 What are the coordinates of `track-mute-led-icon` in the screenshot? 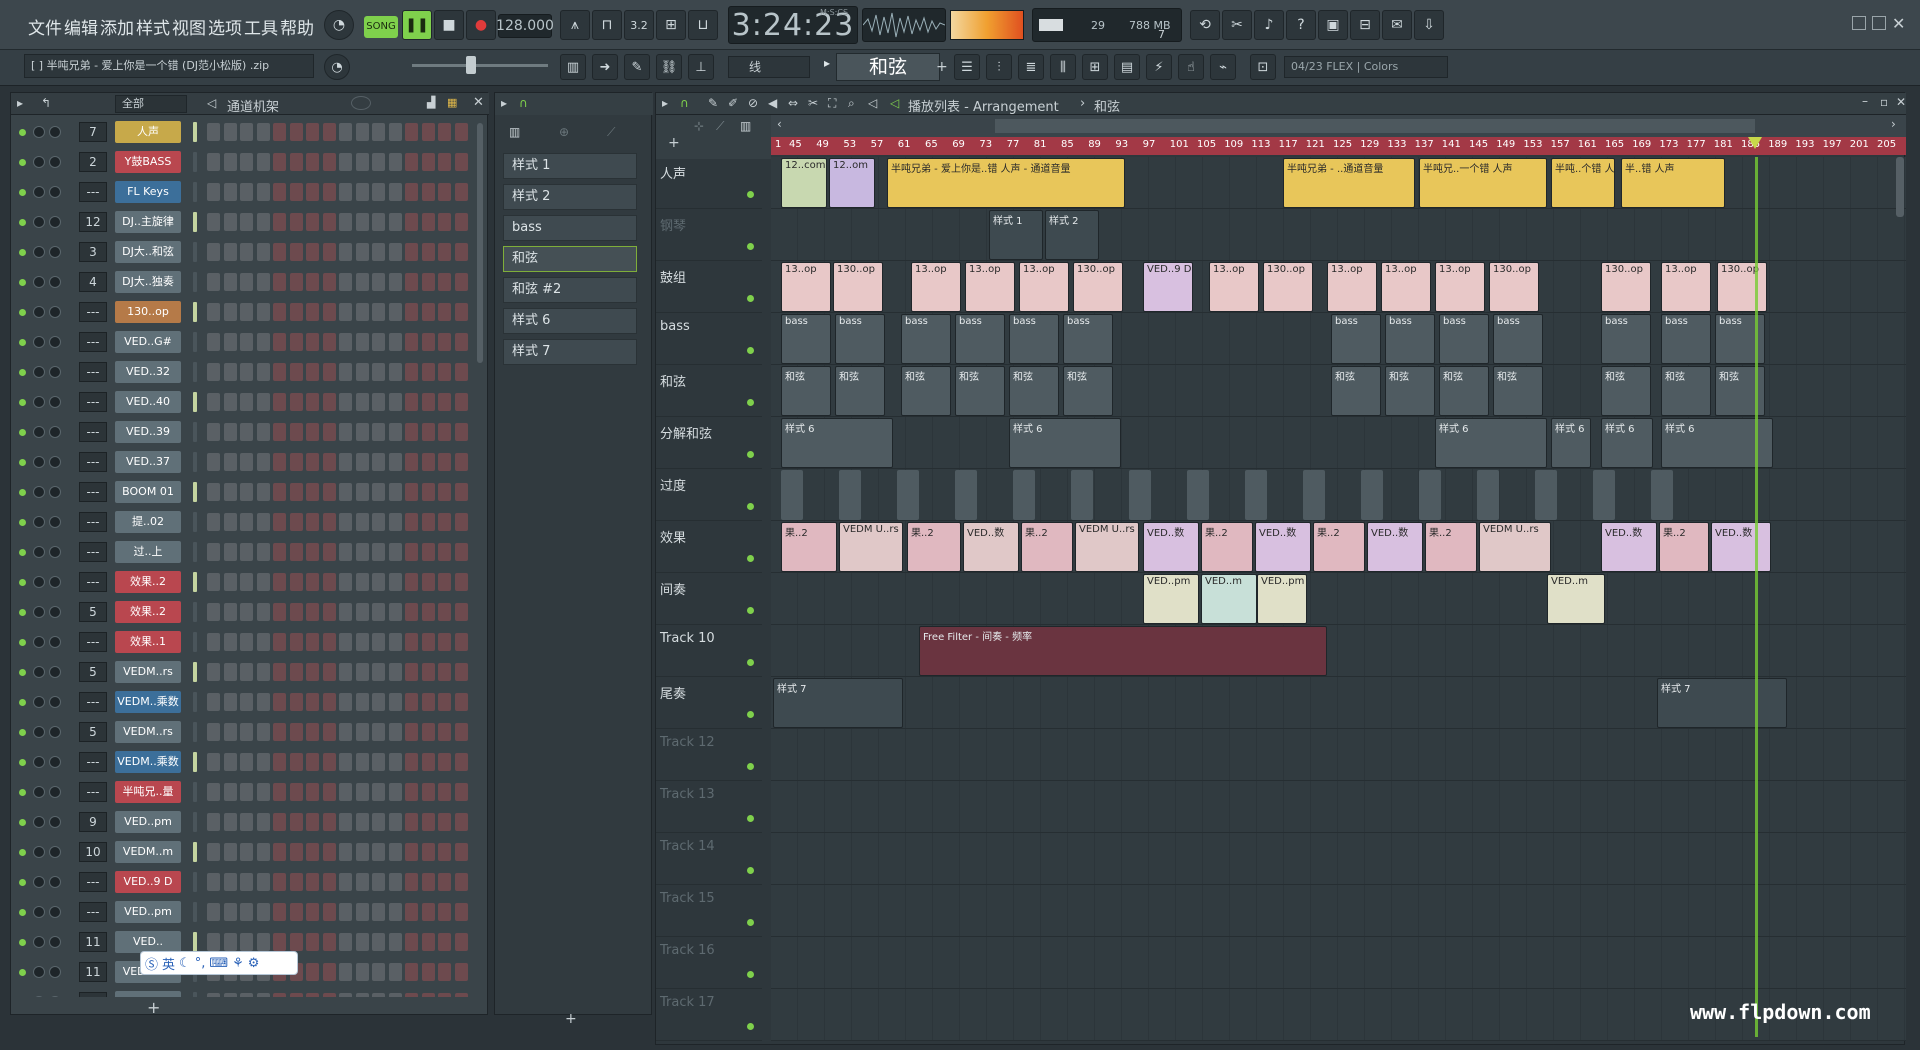 It's located at (750, 558).